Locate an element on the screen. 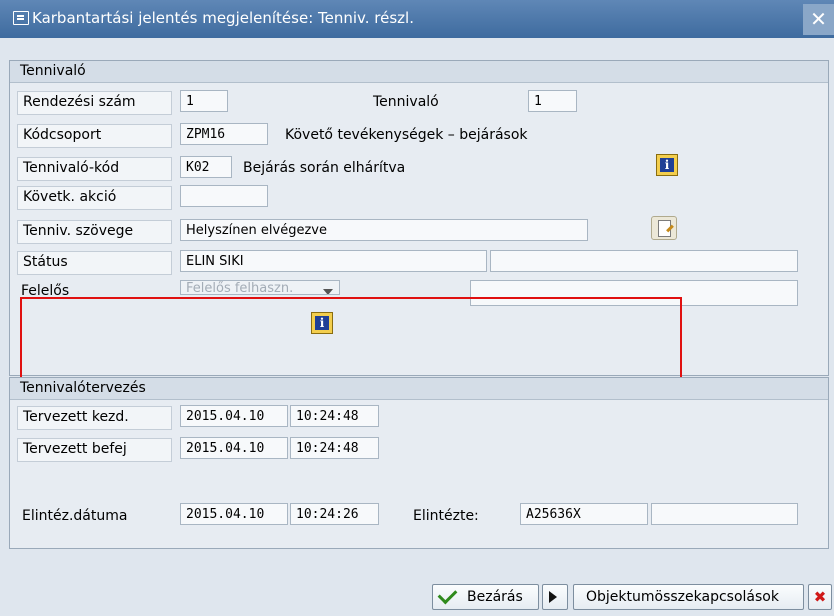  play-arrow-icon is located at coordinates (553, 597).